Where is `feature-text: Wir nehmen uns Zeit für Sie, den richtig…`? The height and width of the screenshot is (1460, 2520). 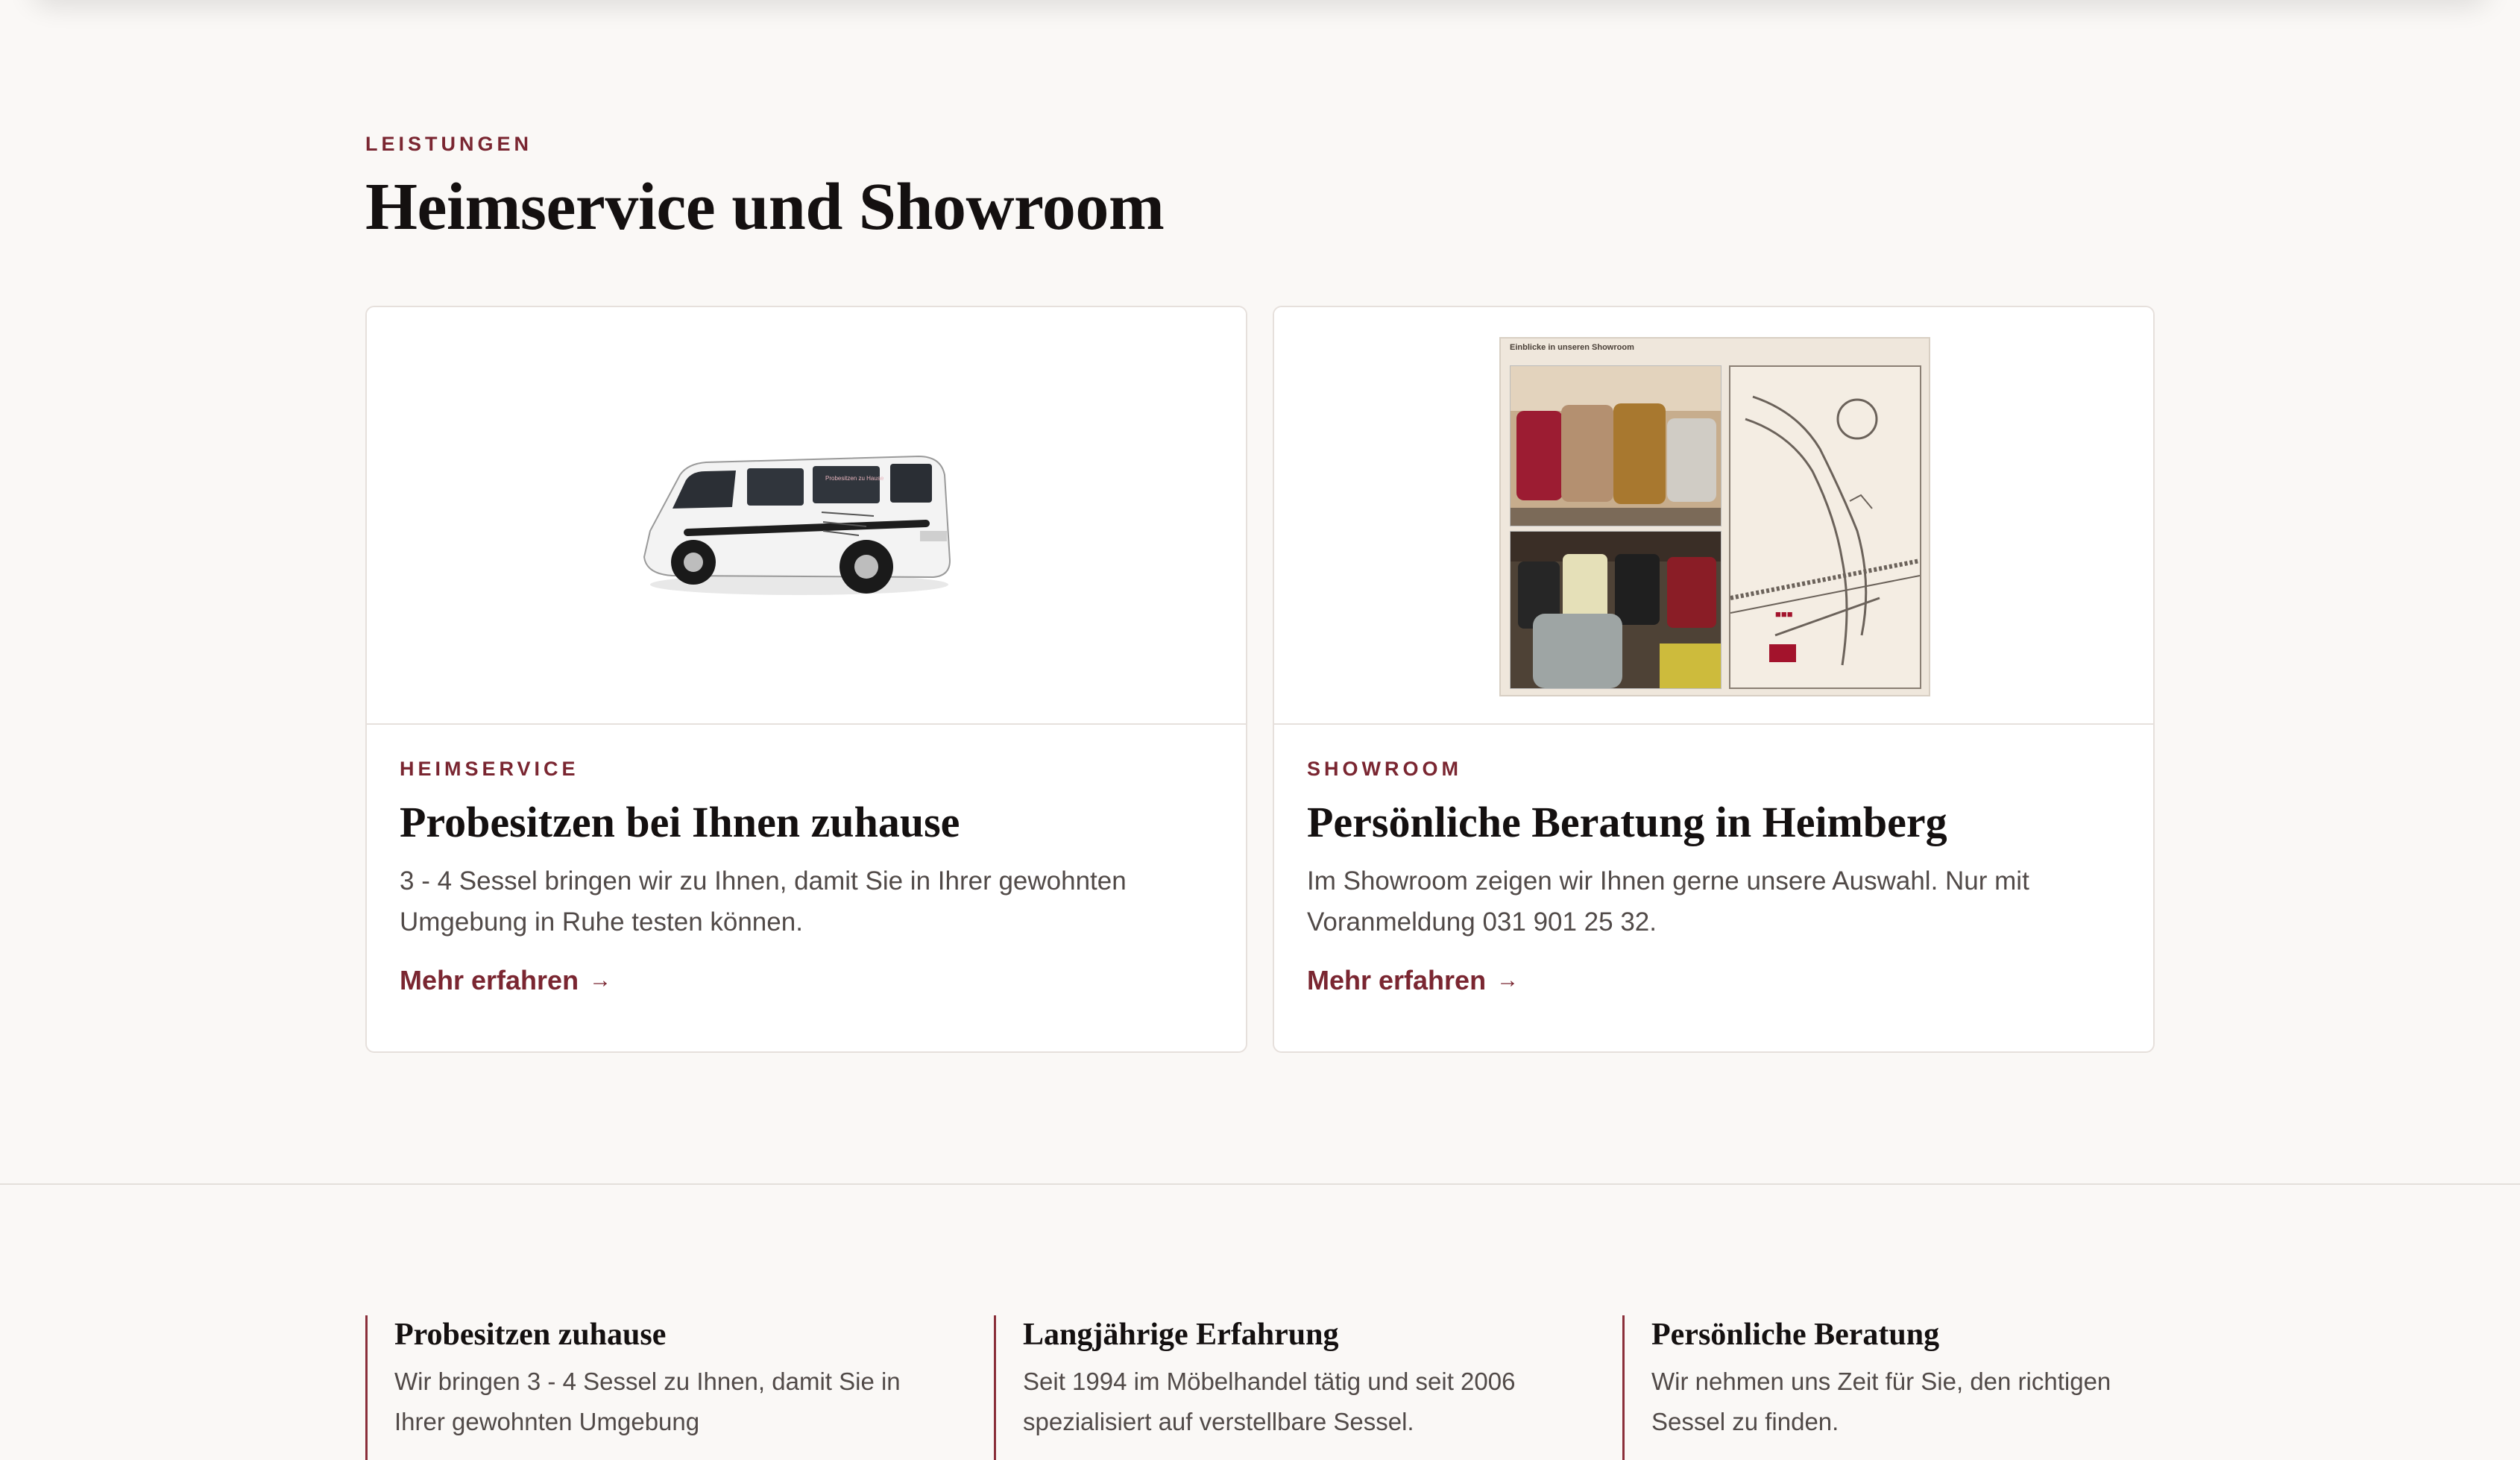 feature-text: Wir nehmen uns Zeit für Sie, den richtig… is located at coordinates (1881, 1402).